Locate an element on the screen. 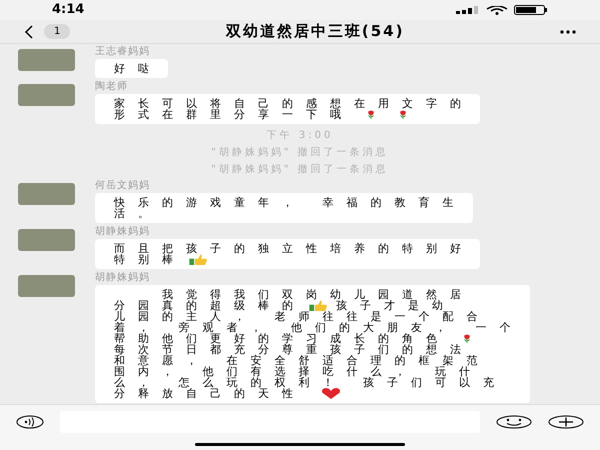 Image resolution: width=600 pixels, height=450 pixels. message-text: 和意愿， 在安全舒适合理的框架范 is located at coordinates (302, 360).